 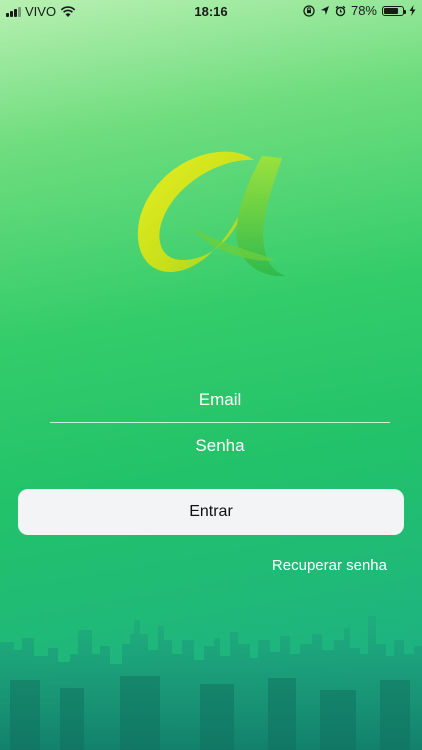 What do you see at coordinates (412, 10) in the screenshot?
I see `charging-icon` at bounding box center [412, 10].